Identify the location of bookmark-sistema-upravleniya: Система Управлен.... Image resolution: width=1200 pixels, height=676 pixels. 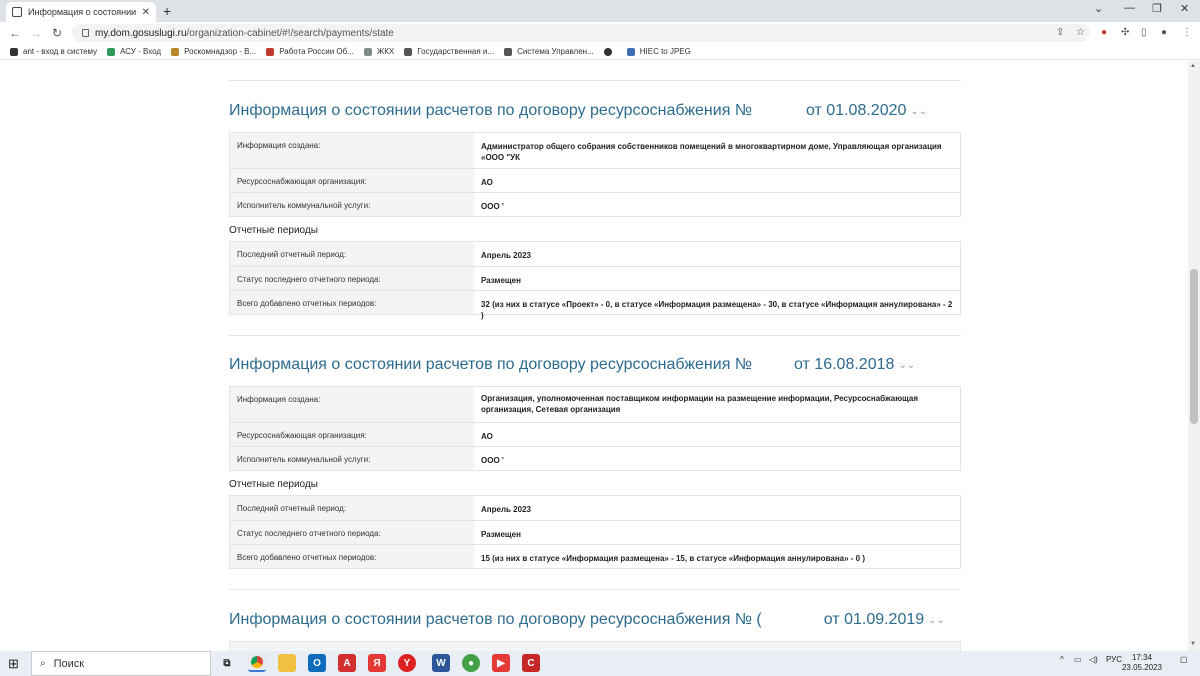
(549, 51).